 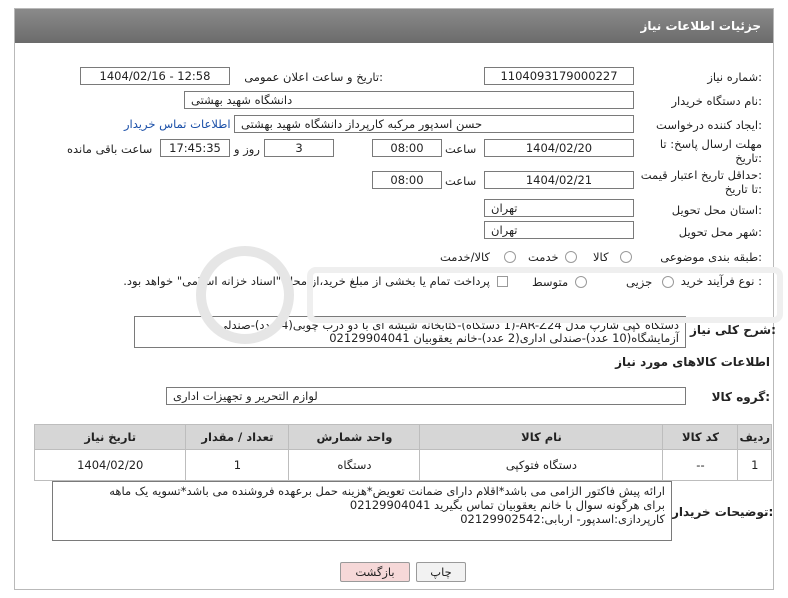 I want to click on page-header: جزئیات اطلاعات نیاز, so click(x=394, y=26).